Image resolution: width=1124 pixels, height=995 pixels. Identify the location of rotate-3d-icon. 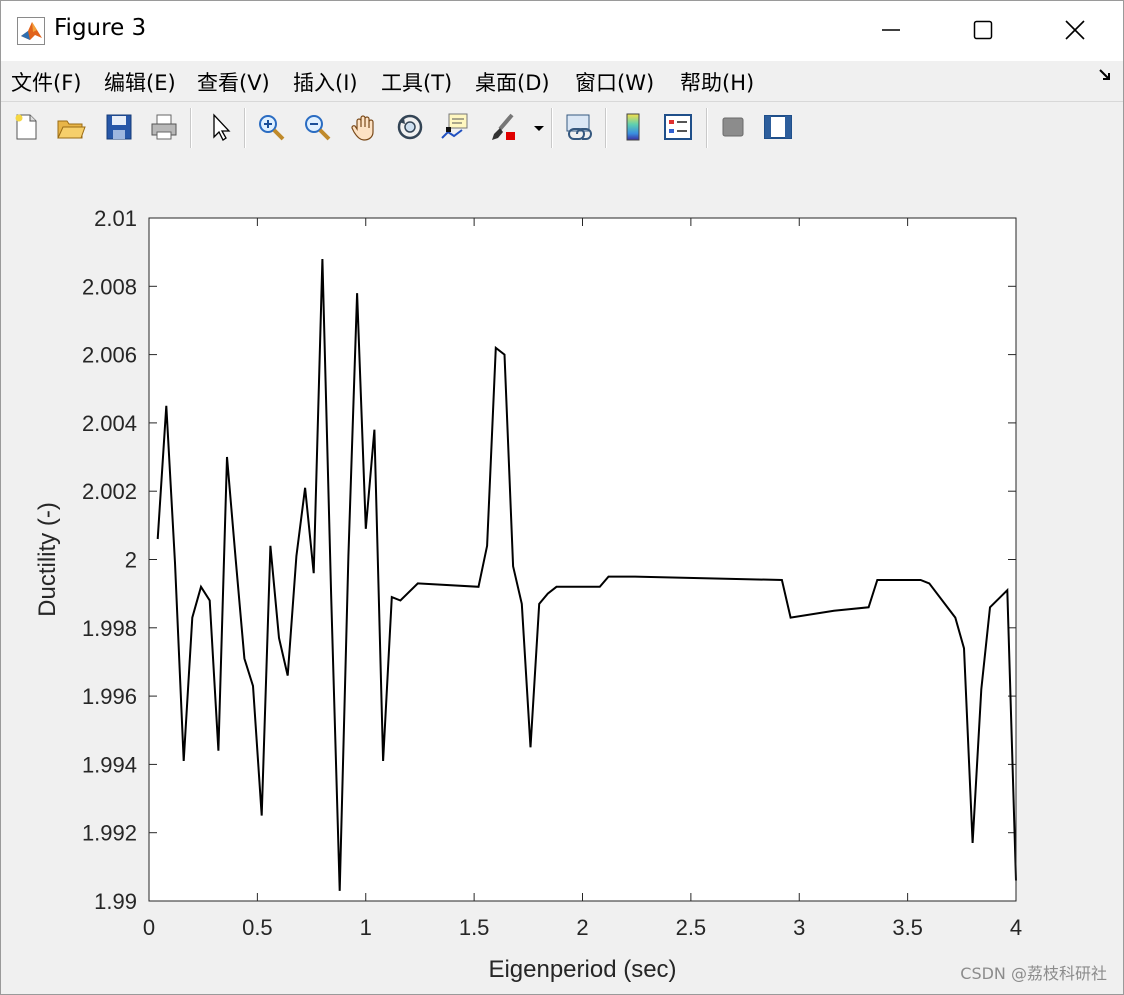
(410, 127).